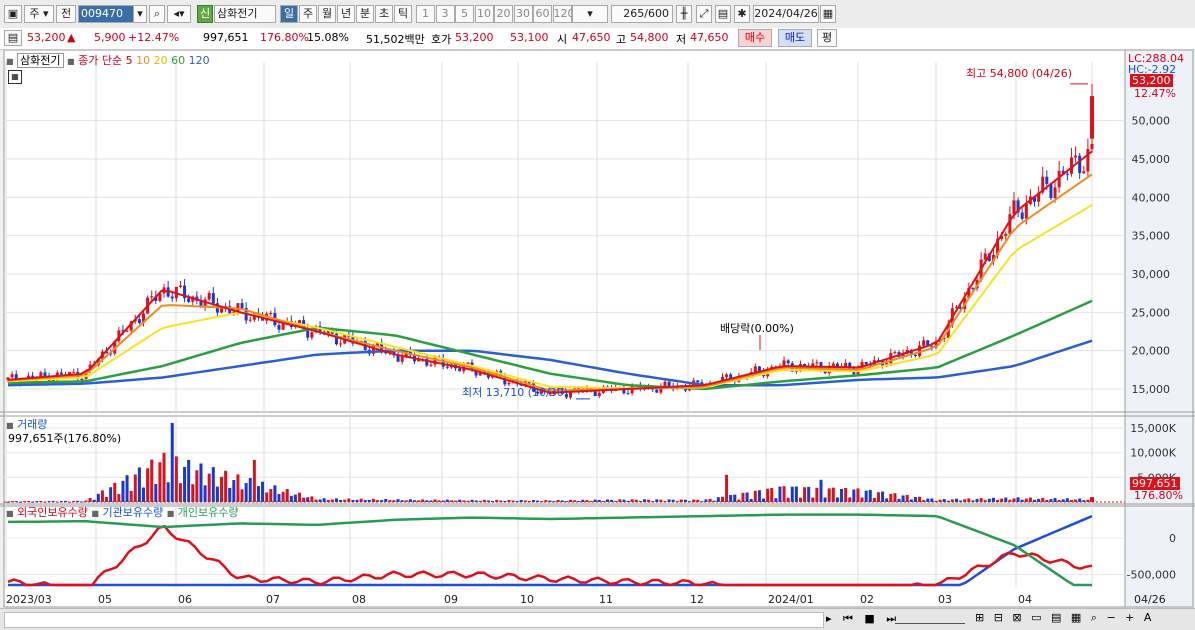 This screenshot has width=1195, height=630. I want to click on date-field: 2024/04/26, so click(786, 14).